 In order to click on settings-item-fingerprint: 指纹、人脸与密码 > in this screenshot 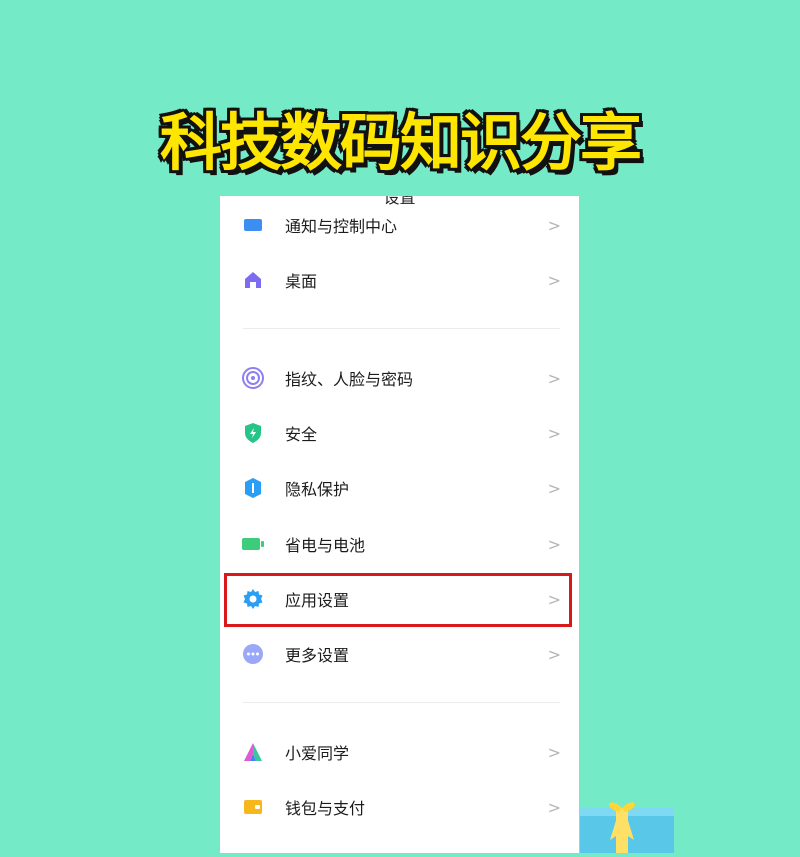, I will do `click(399, 378)`.